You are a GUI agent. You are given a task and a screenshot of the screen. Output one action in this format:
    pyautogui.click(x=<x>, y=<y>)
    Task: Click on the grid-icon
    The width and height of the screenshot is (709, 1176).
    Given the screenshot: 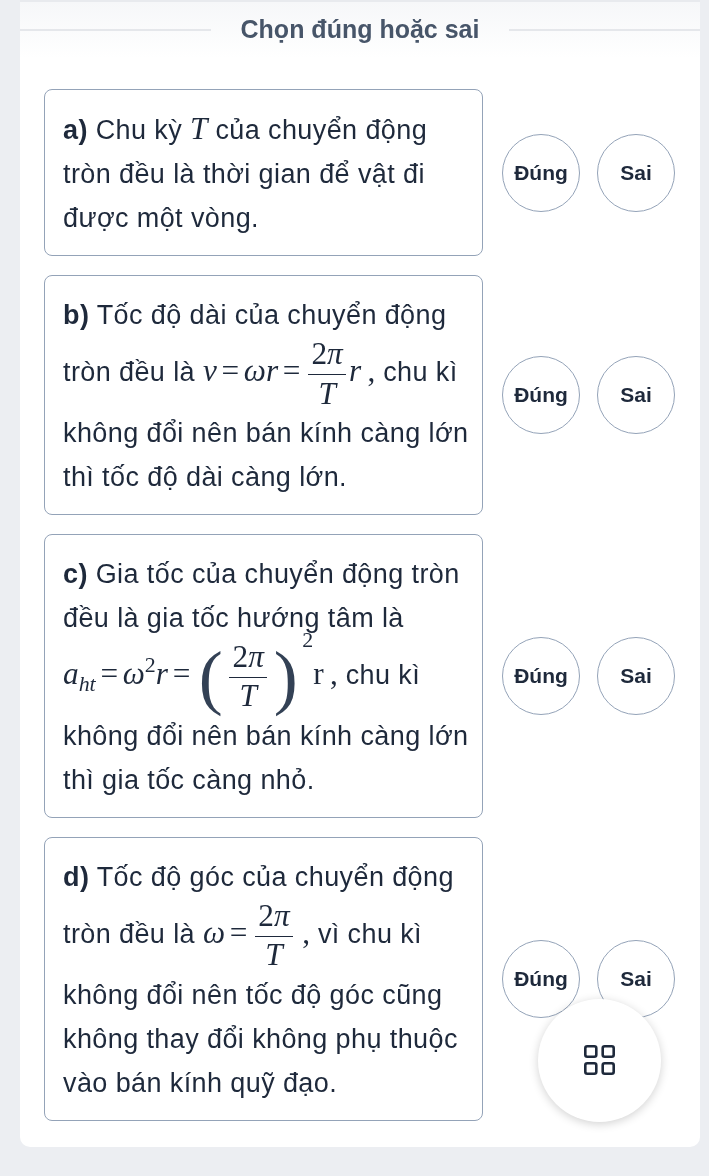 What is the action you would take?
    pyautogui.click(x=599, y=1060)
    